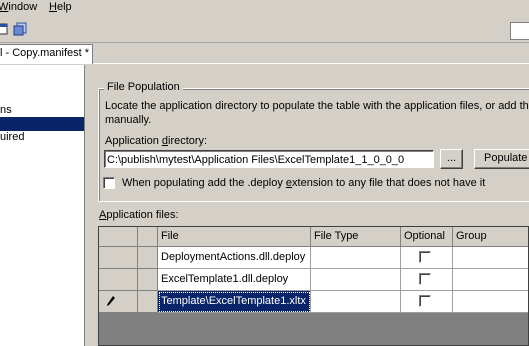 This screenshot has width=529, height=346. What do you see at coordinates (118, 302) in the screenshot?
I see `row-header-editing` at bounding box center [118, 302].